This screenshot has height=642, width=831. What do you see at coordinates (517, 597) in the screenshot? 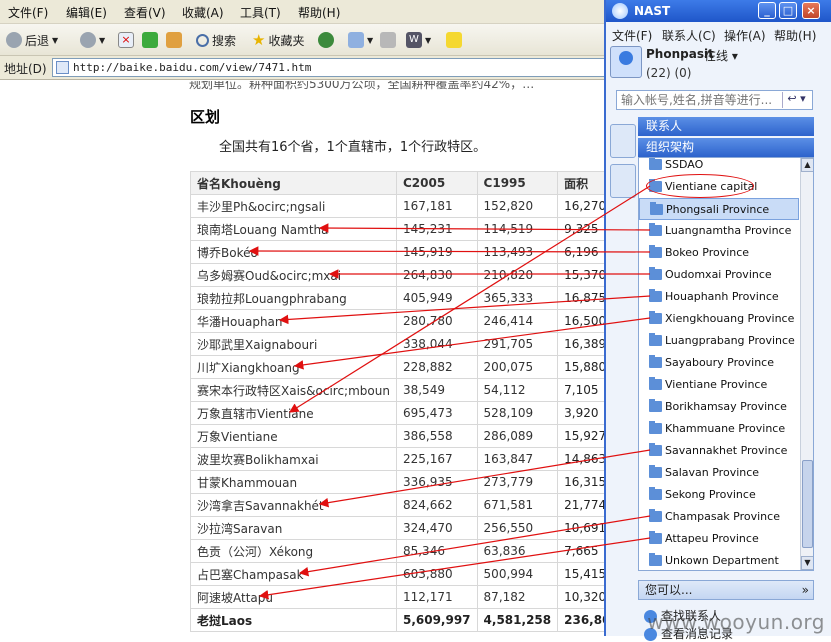
I see `value-cell: 87,182` at bounding box center [517, 597].